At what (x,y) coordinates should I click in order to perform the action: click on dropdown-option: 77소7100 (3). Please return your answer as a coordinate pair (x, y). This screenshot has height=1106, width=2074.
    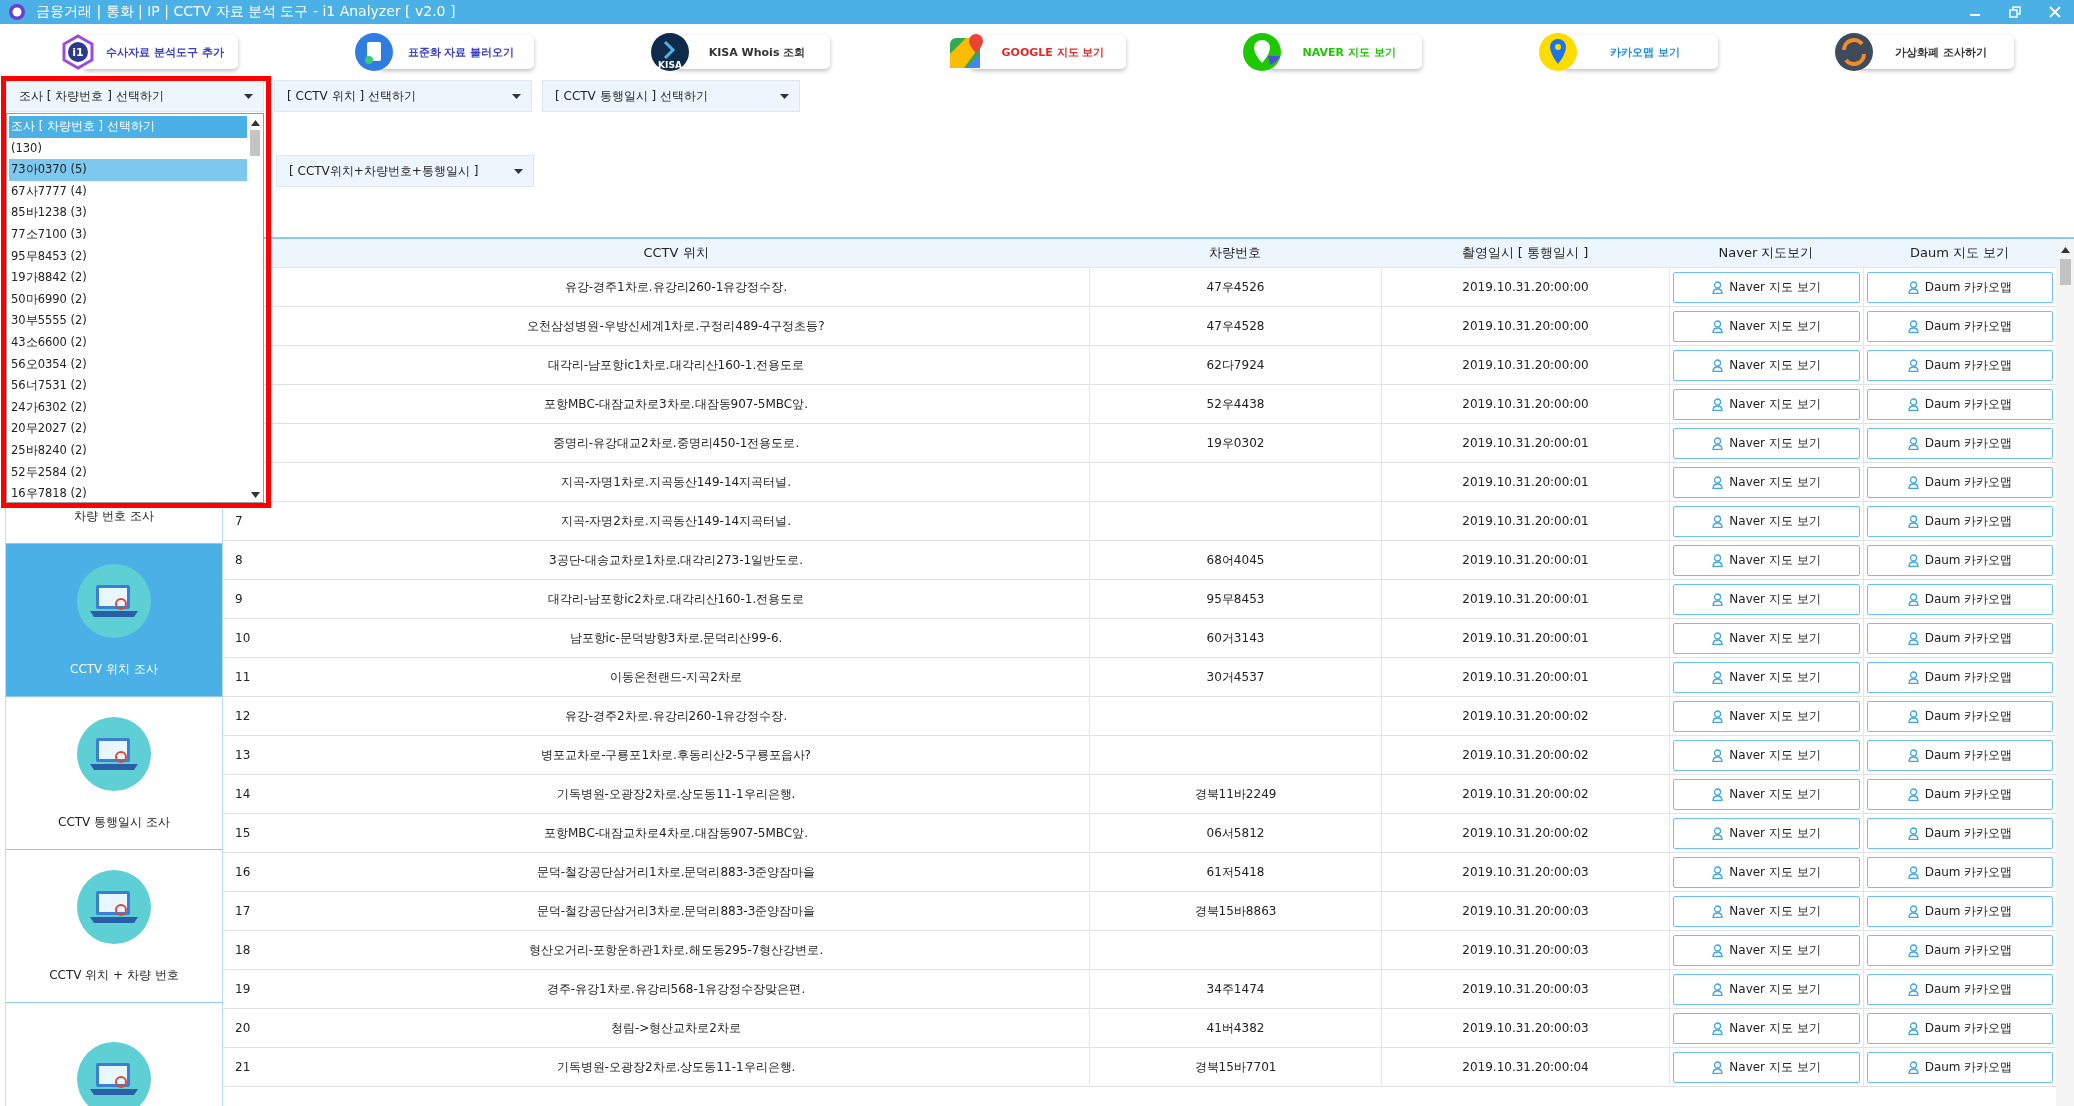
    Looking at the image, I should click on (128, 234).